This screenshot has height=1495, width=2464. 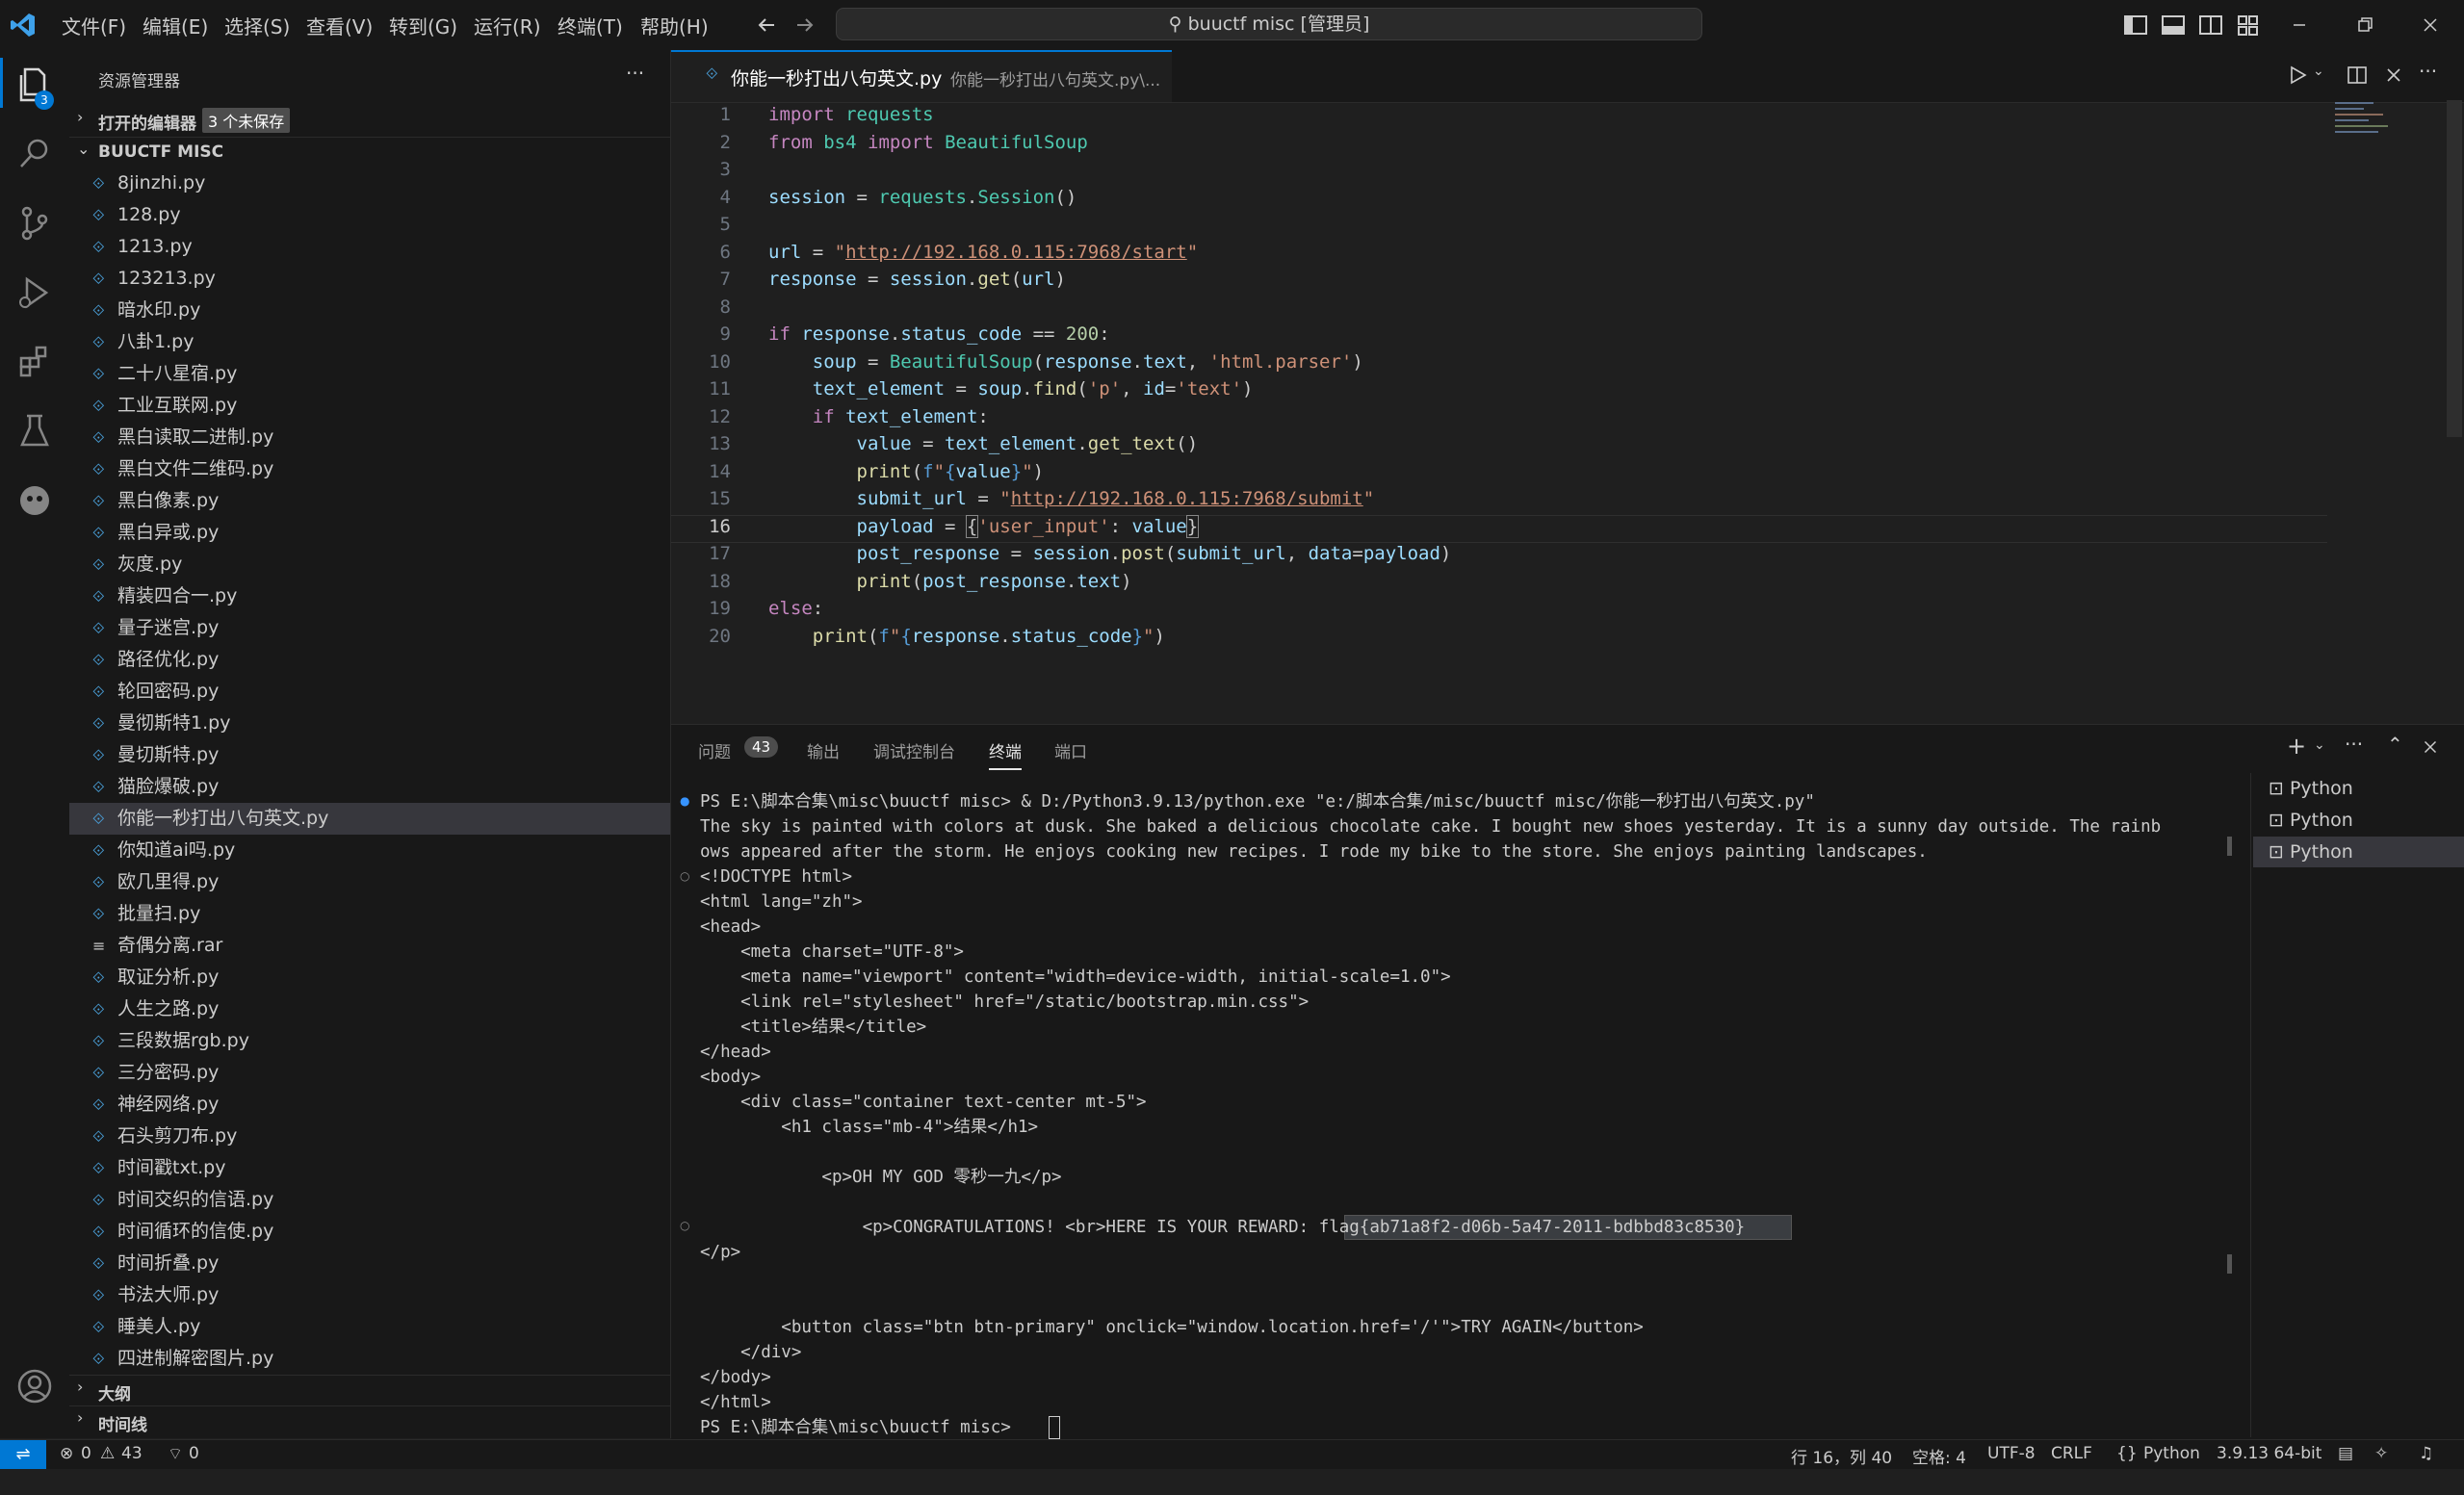 I want to click on file-item: ⟐ 时间交织的信语.py, so click(x=369, y=1200).